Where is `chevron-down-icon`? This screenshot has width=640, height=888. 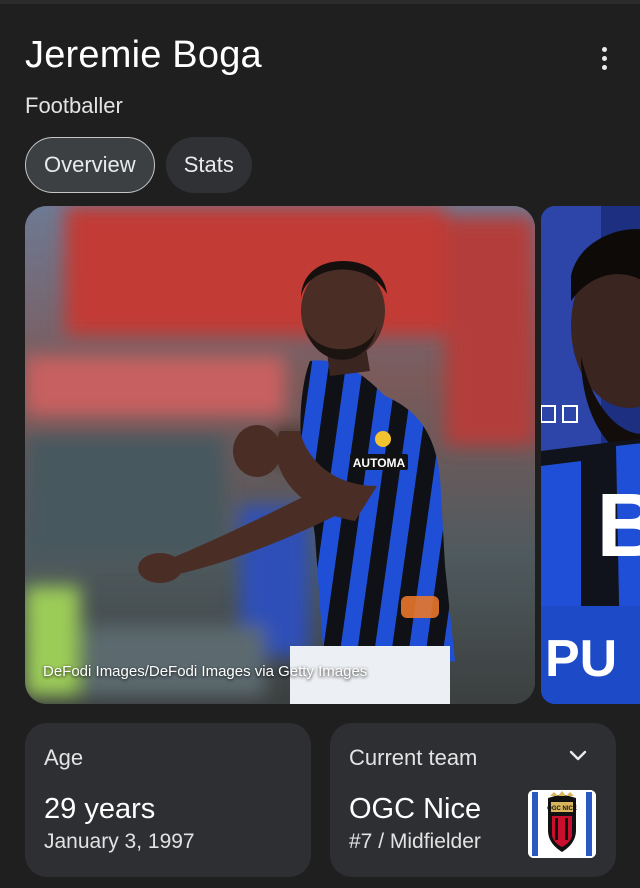 chevron-down-icon is located at coordinates (578, 756).